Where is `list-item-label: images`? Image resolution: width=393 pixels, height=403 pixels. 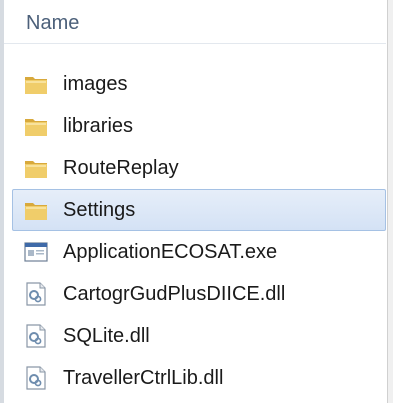
list-item-label: images is located at coordinates (95, 83).